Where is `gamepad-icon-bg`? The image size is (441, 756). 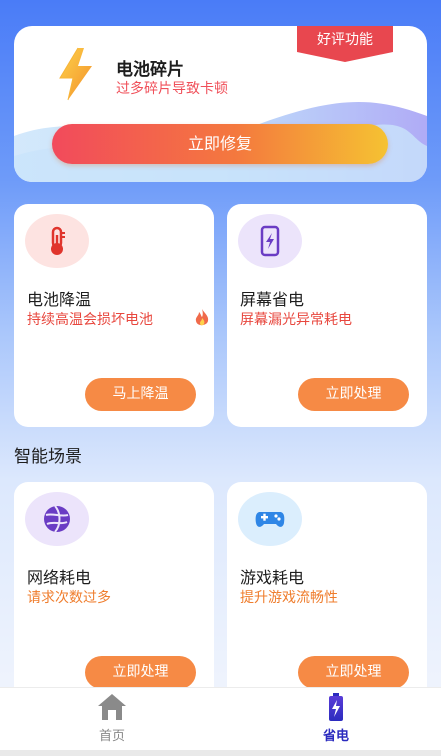 gamepad-icon-bg is located at coordinates (270, 519).